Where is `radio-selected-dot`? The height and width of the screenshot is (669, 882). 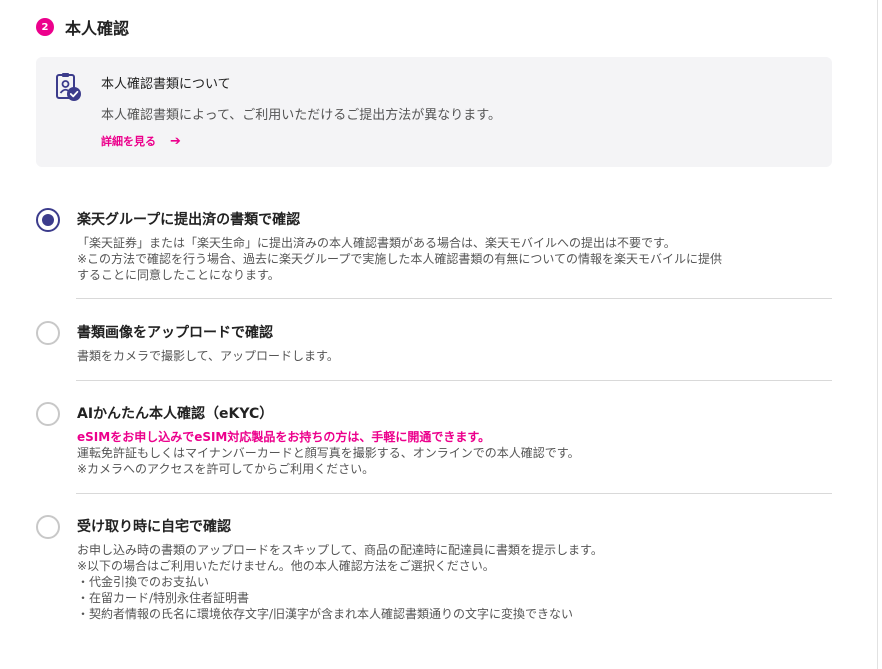 radio-selected-dot is located at coordinates (48, 220).